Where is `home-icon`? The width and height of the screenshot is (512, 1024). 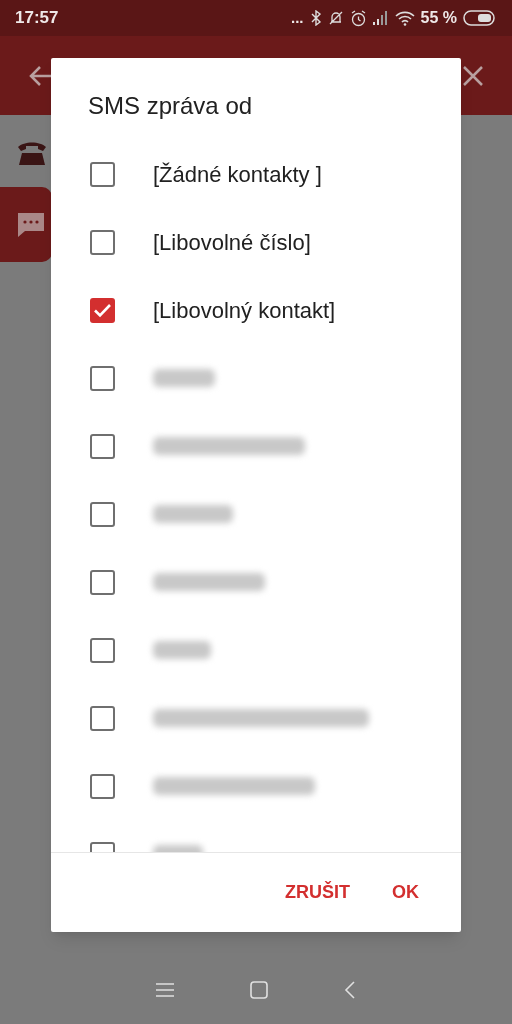
home-icon is located at coordinates (259, 989).